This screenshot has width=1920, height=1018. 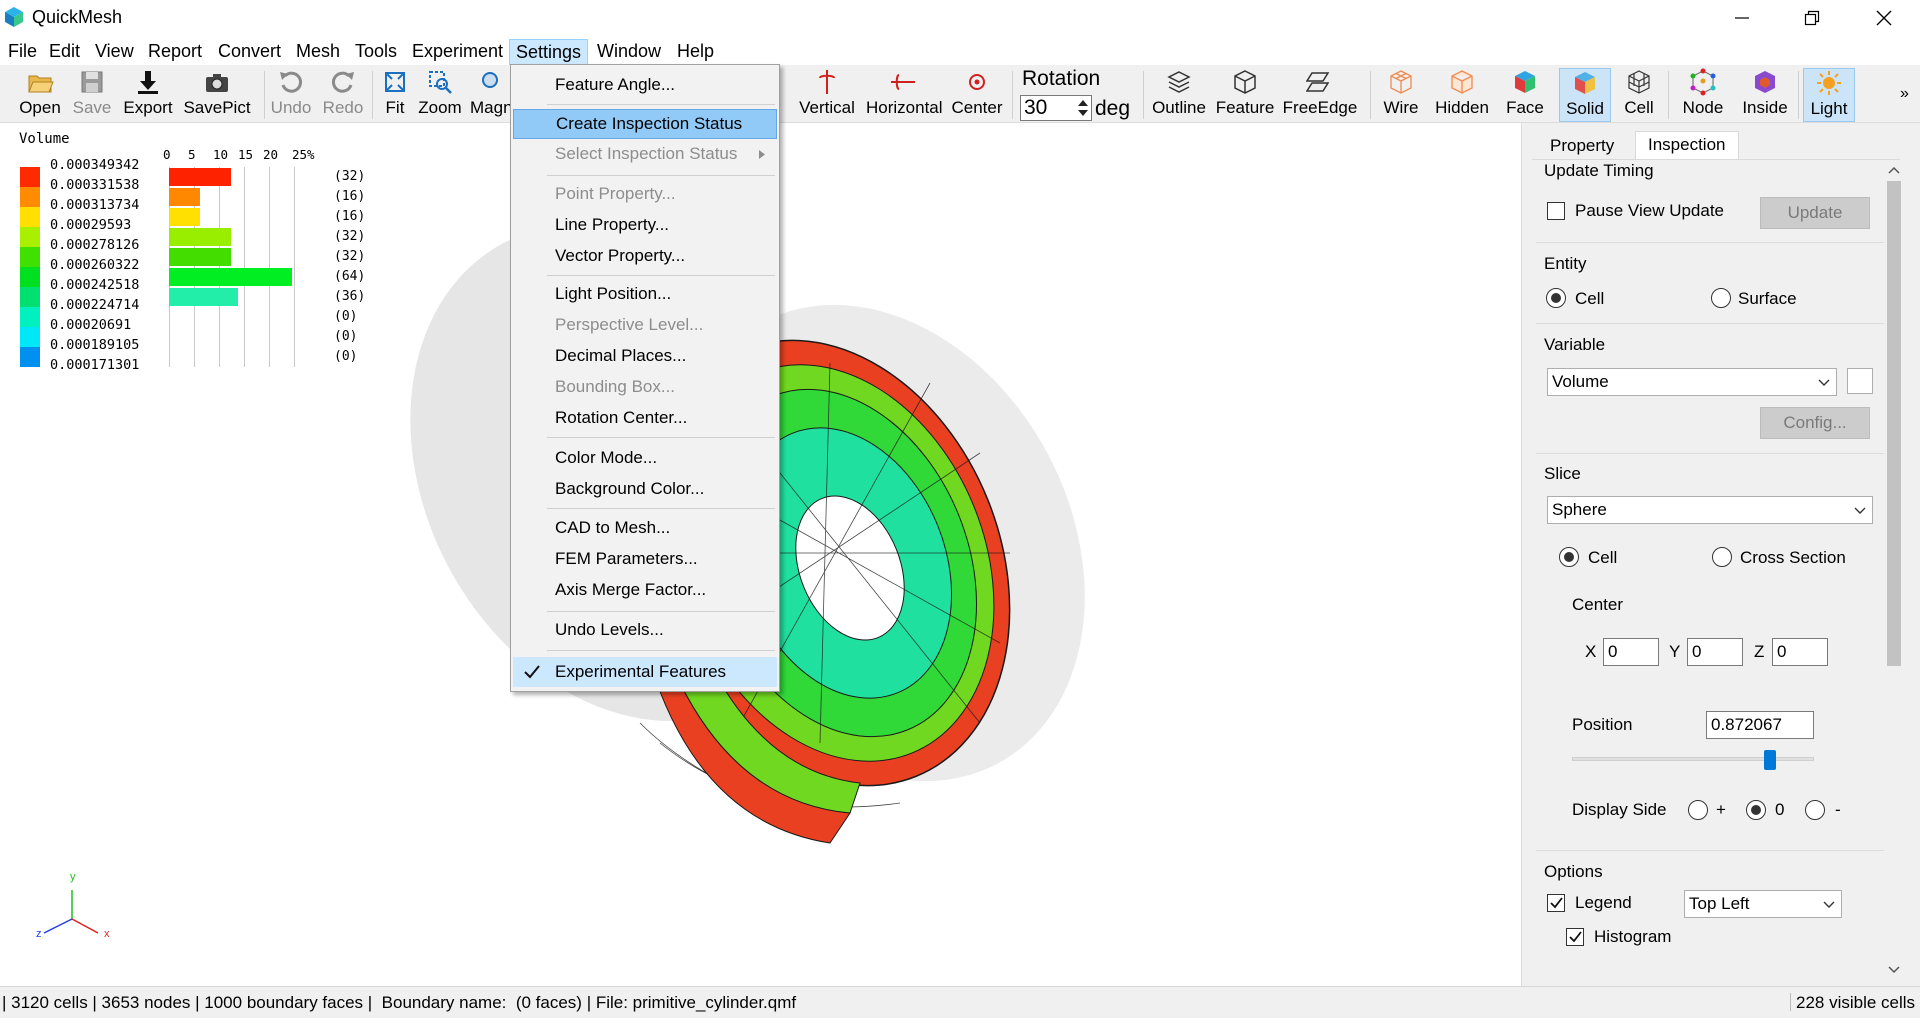 I want to click on save-button: Save, so click(x=92, y=95).